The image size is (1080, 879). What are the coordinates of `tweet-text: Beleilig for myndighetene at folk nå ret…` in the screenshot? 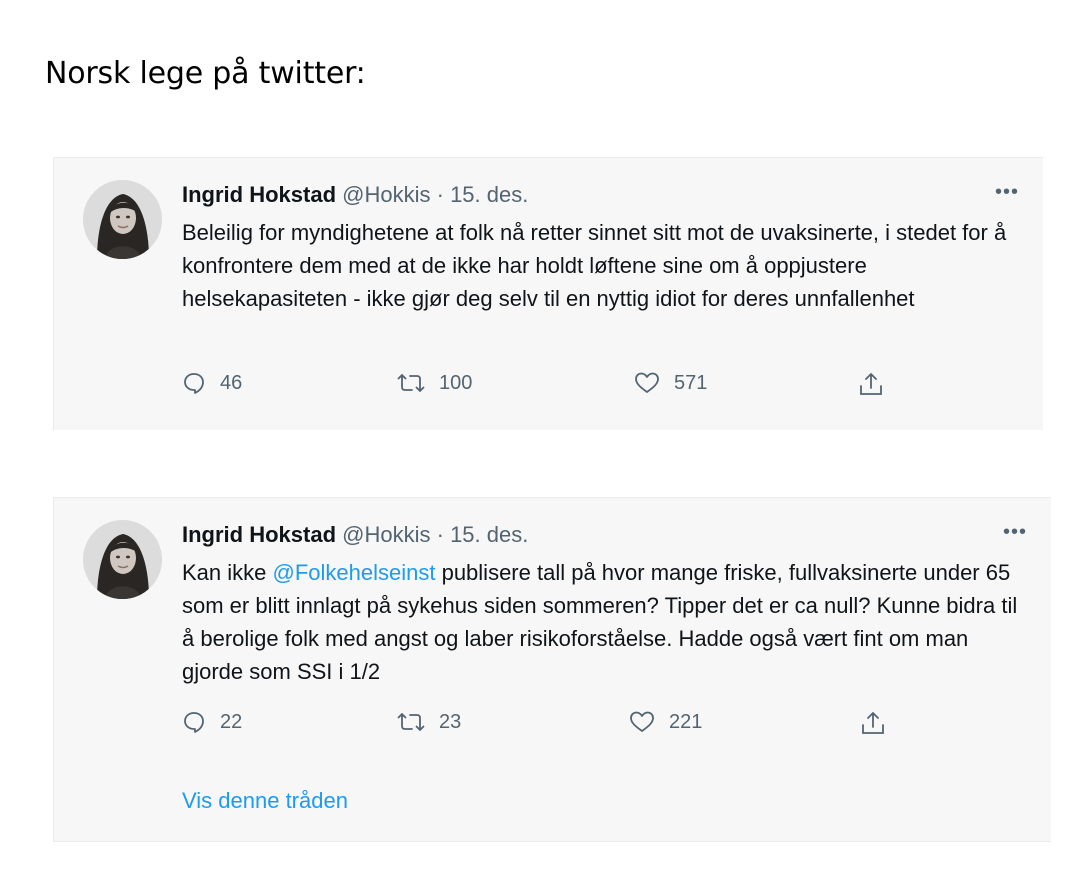 It's located at (602, 265).